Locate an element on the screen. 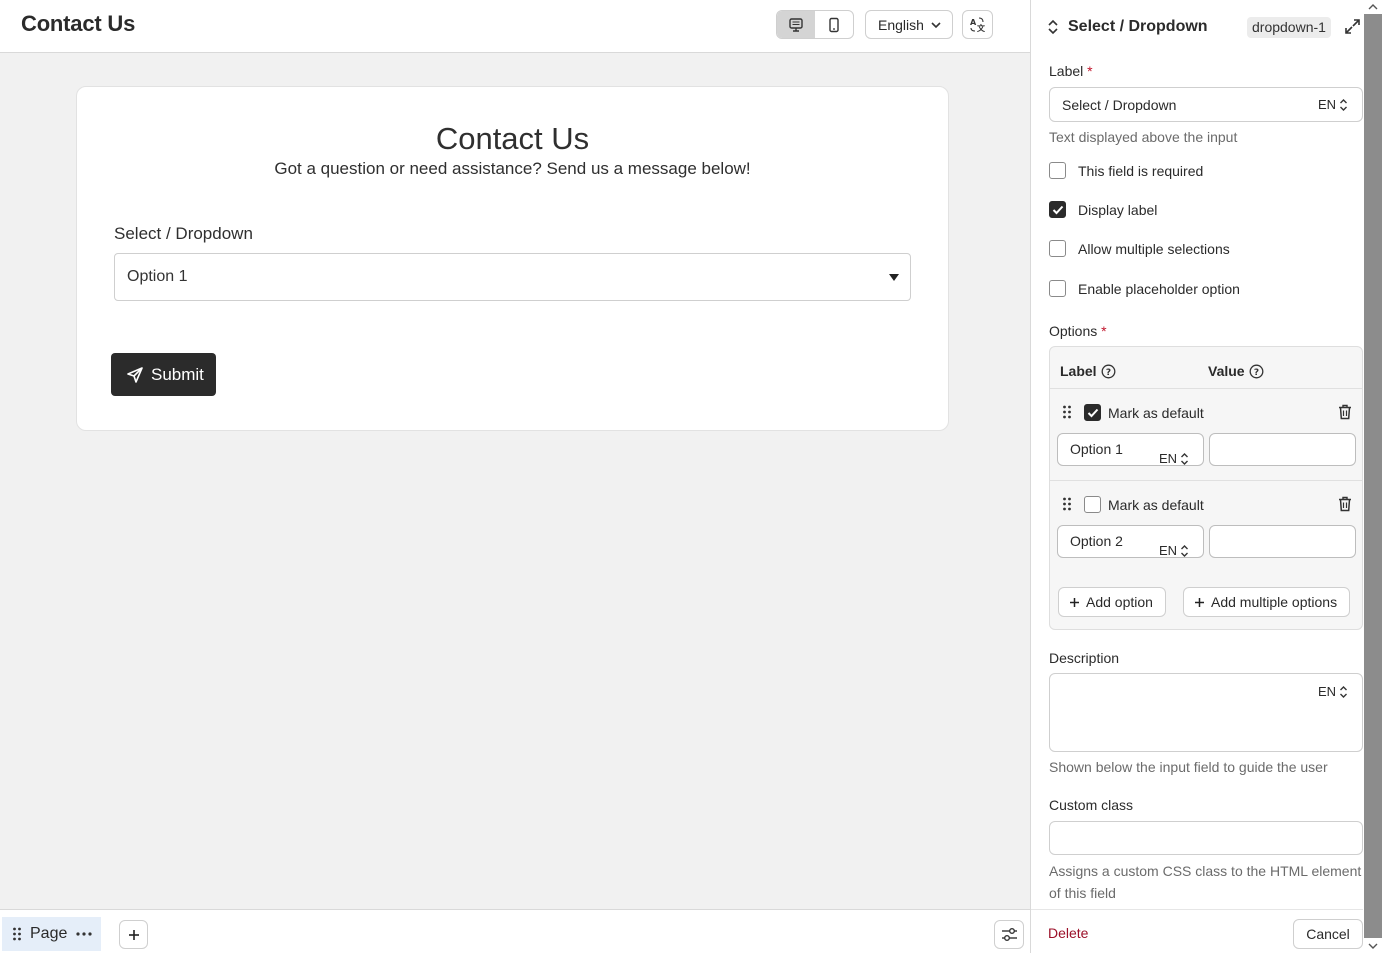 This screenshot has width=1383, height=953. required-checkbox is located at coordinates (1057, 170).